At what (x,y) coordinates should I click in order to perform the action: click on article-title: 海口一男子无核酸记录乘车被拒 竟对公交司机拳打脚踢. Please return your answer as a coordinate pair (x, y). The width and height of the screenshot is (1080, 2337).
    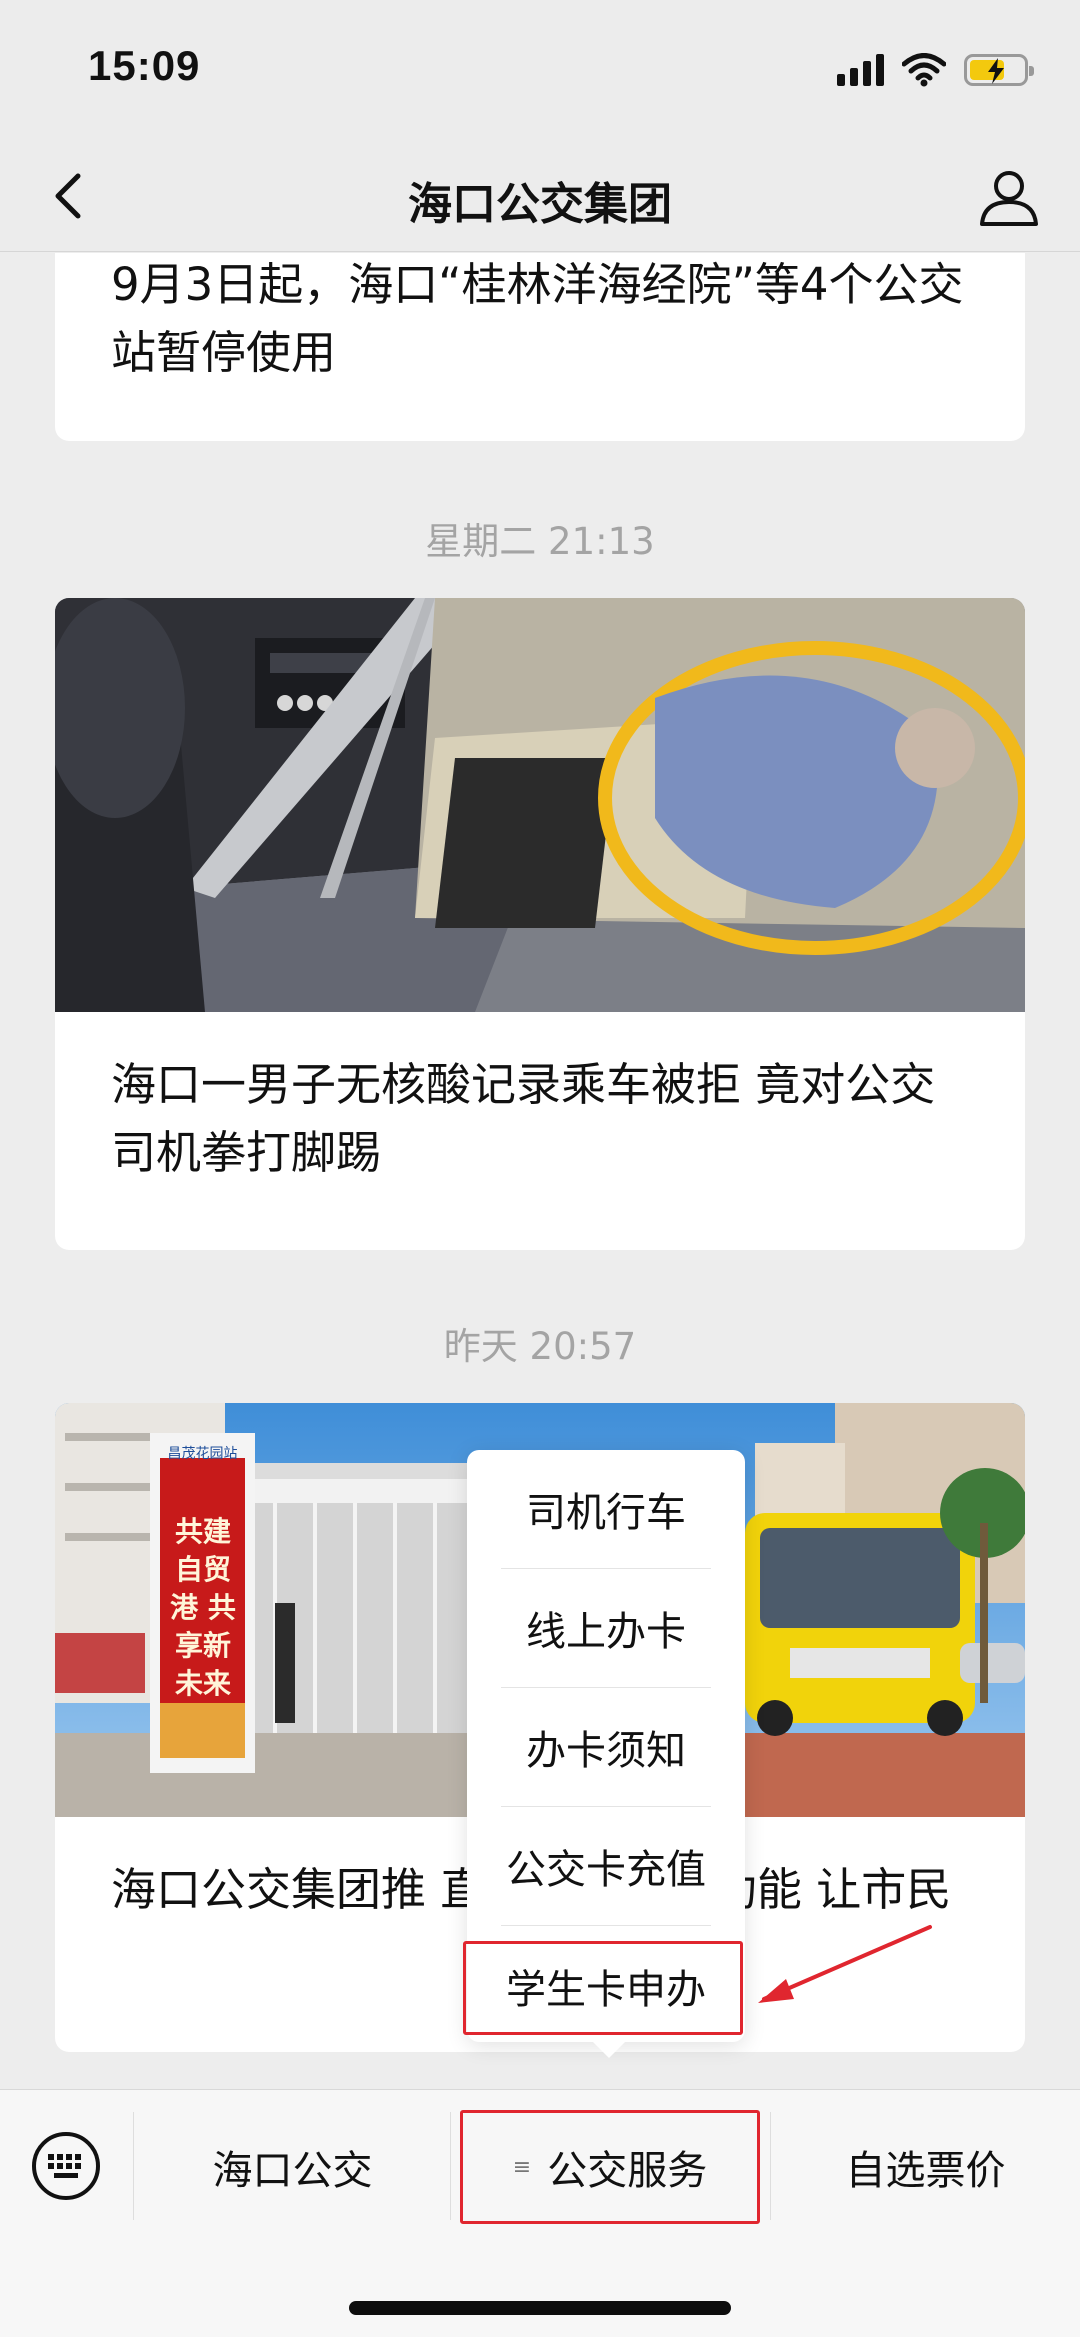
    Looking at the image, I should click on (523, 1118).